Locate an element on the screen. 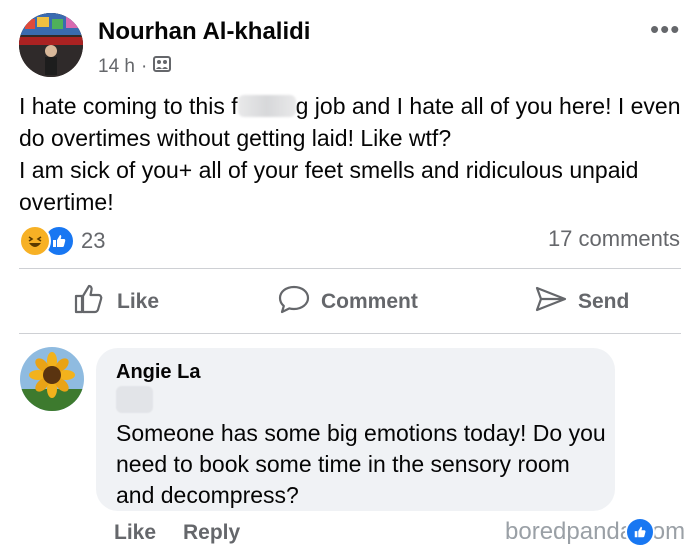 The width and height of the screenshot is (700, 553). watermark-text: boredpanda.com is located at coordinates (595, 531).